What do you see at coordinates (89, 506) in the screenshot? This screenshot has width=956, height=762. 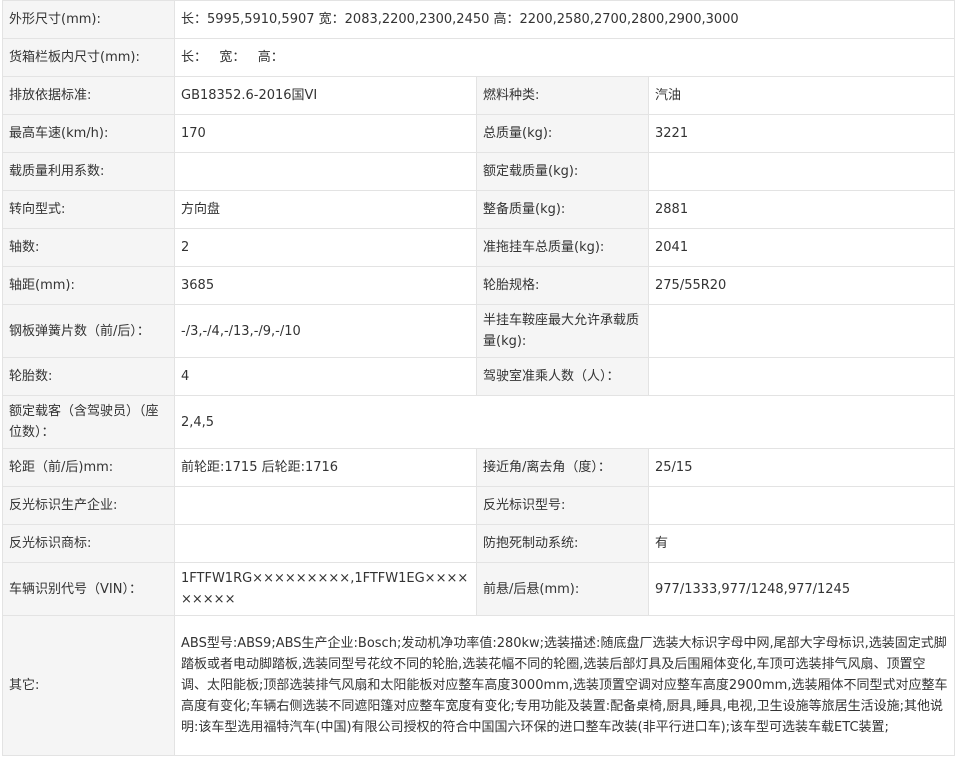 I see `row-label: 反光标识生产企业:` at bounding box center [89, 506].